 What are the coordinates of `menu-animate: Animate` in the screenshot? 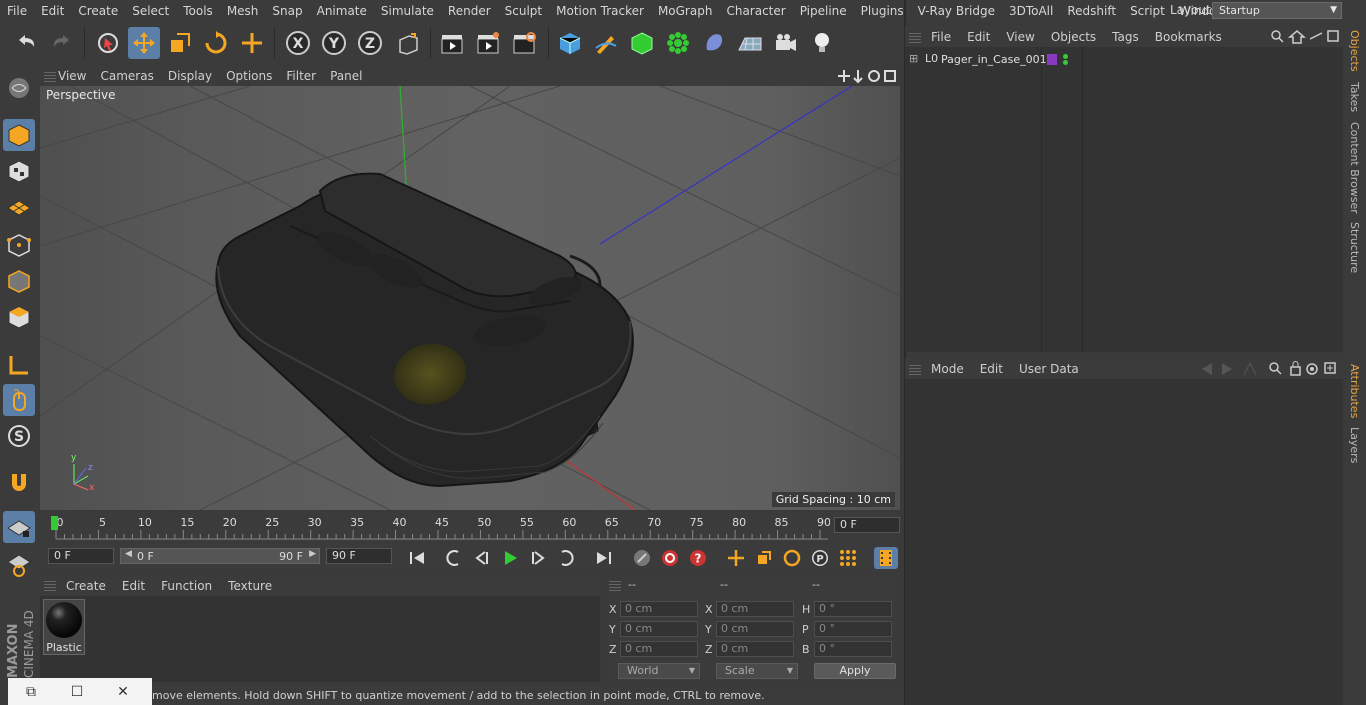 It's located at (342, 11).